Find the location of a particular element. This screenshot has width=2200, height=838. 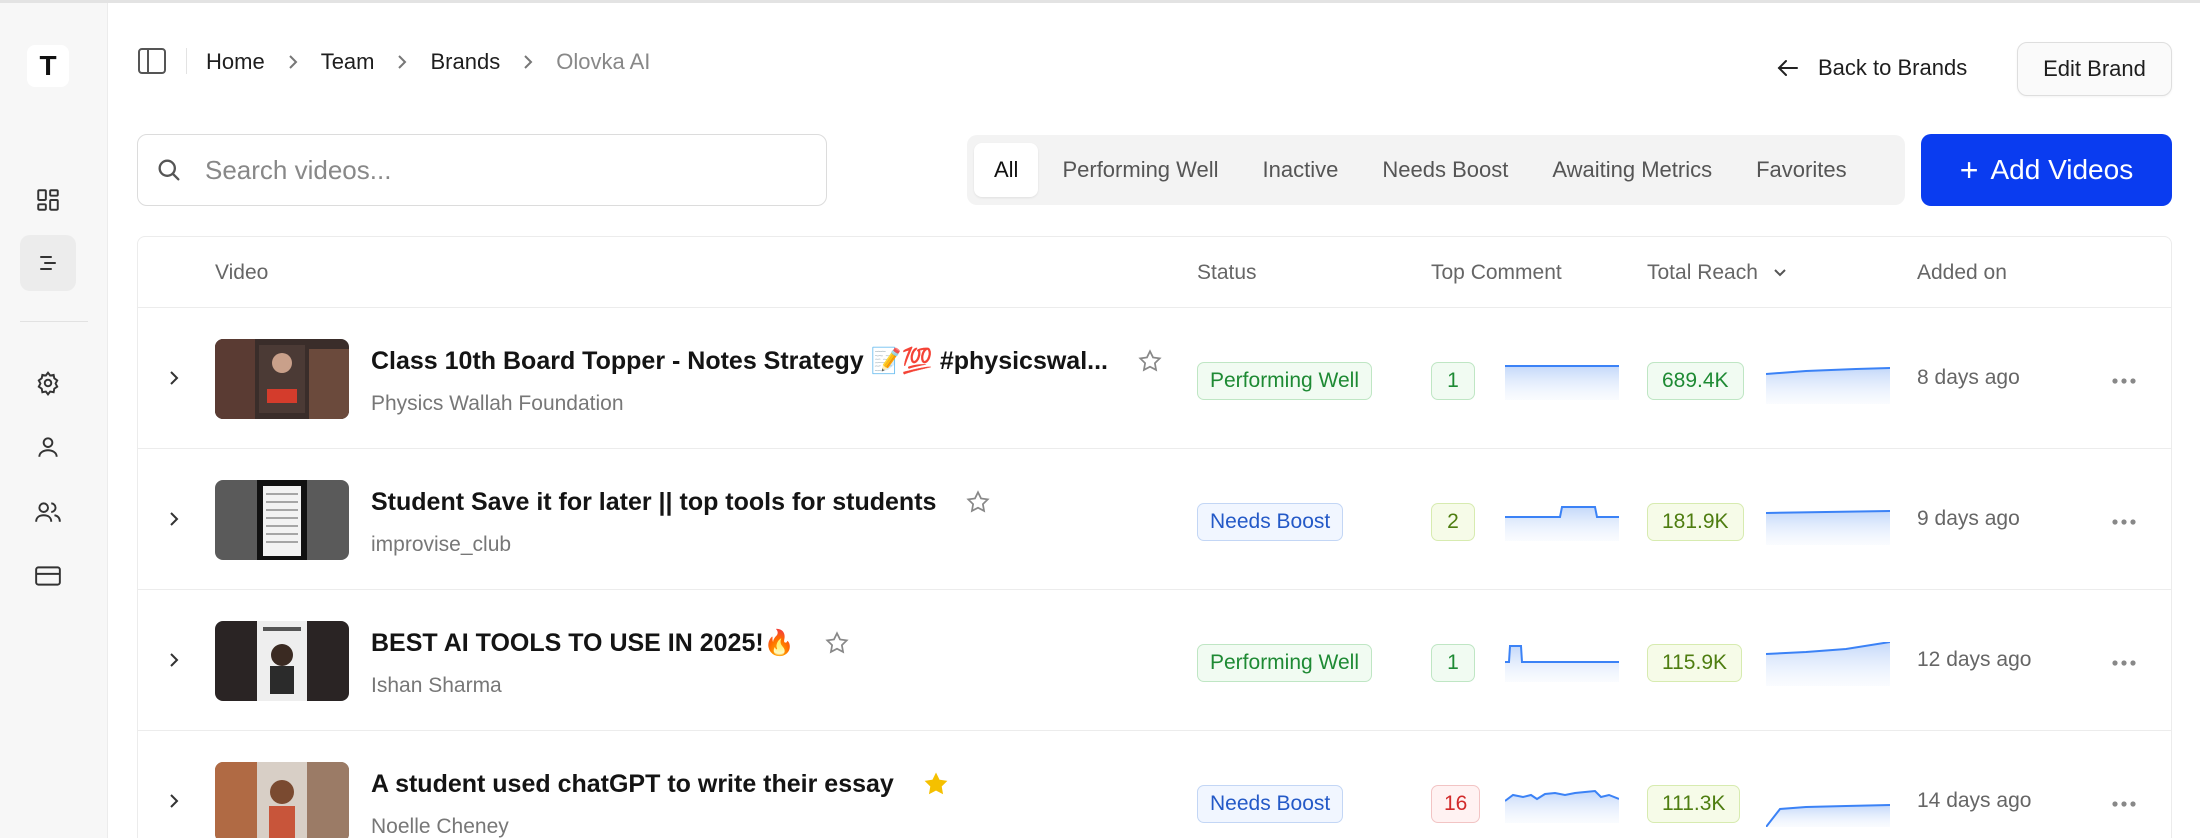

added-on: 9 days ago is located at coordinates (1968, 518).